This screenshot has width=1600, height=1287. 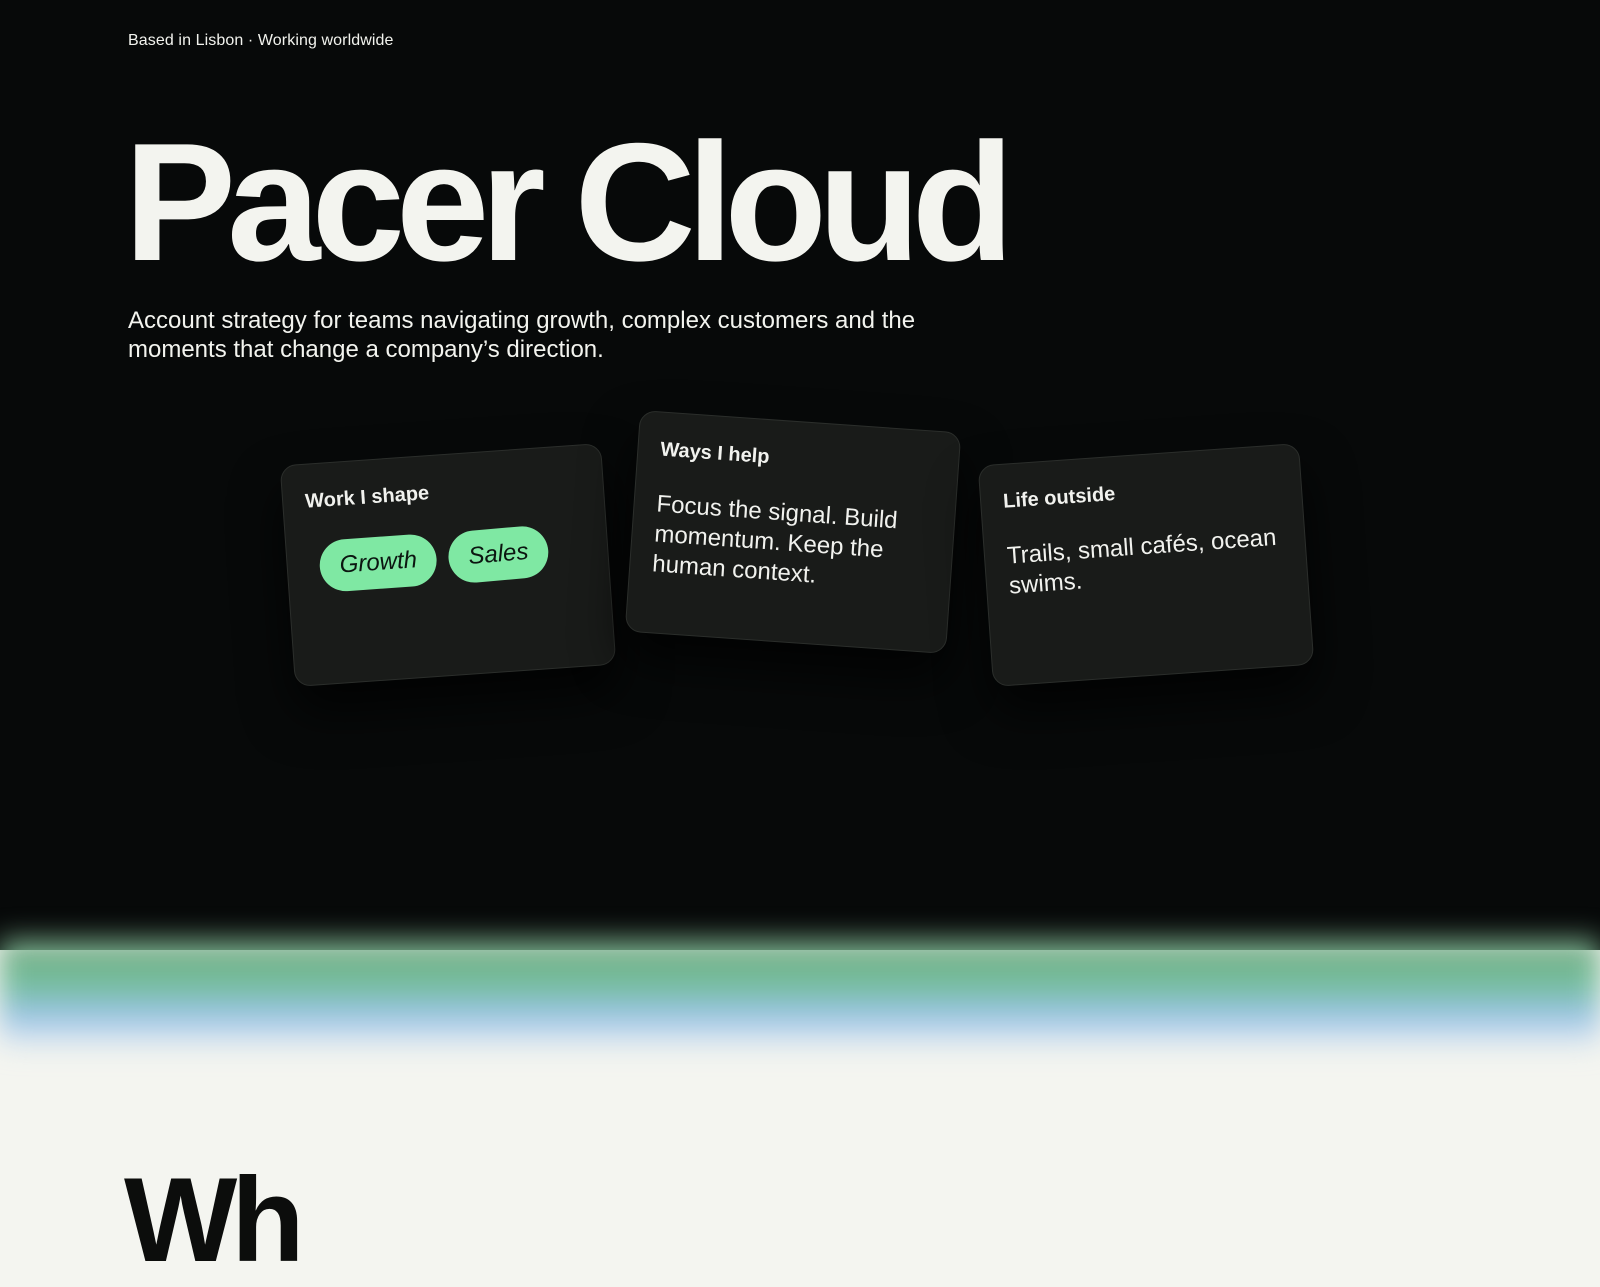 I want to click on tag-sales: Sales, so click(x=498, y=554).